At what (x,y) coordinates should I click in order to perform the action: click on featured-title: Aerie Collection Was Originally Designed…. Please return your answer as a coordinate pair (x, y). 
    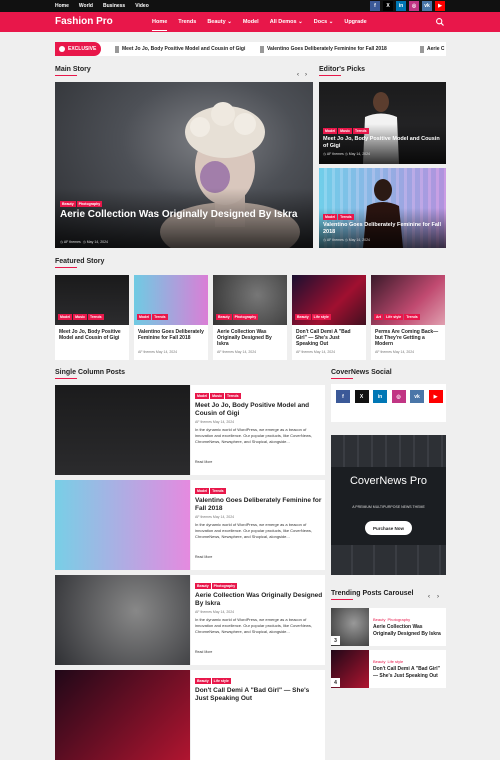
    Looking at the image, I should click on (250, 338).